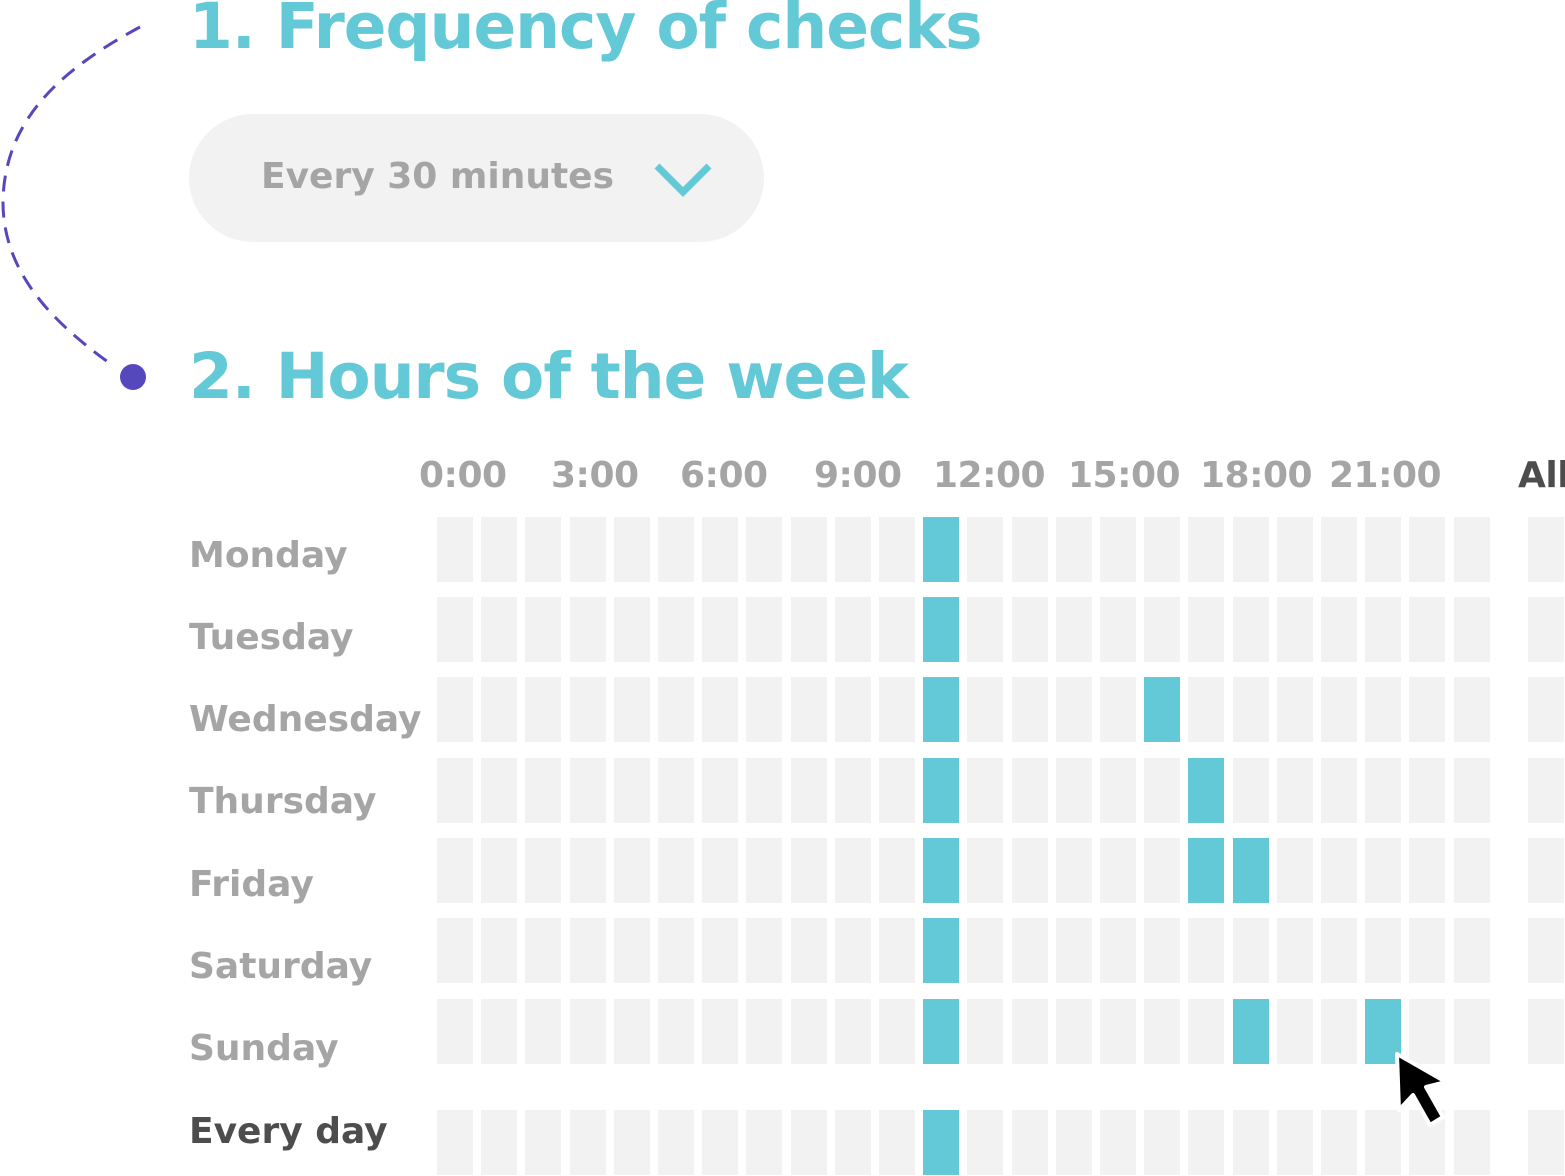 The width and height of the screenshot is (1565, 1176). What do you see at coordinates (476, 178) in the screenshot?
I see `frequency-select: Every 30 minutes` at bounding box center [476, 178].